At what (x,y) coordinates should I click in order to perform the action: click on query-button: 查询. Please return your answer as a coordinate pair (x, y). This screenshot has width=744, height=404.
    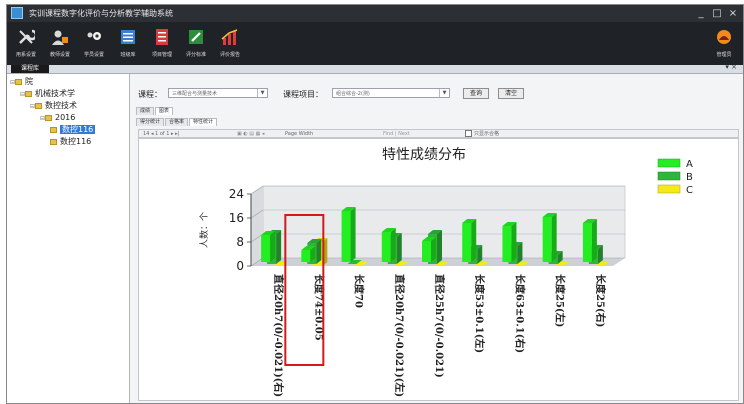
    Looking at the image, I should click on (476, 93).